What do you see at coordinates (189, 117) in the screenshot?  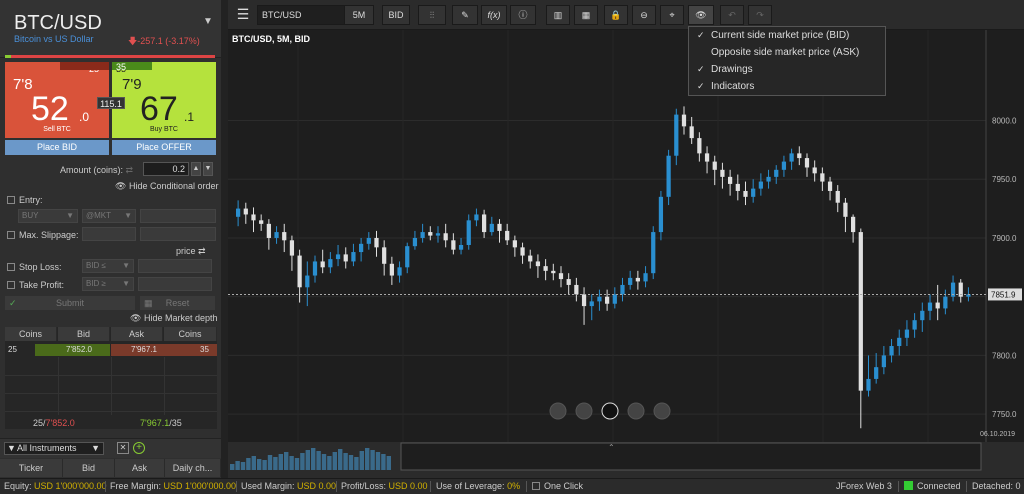 I see `buy-price-pip: .1` at bounding box center [189, 117].